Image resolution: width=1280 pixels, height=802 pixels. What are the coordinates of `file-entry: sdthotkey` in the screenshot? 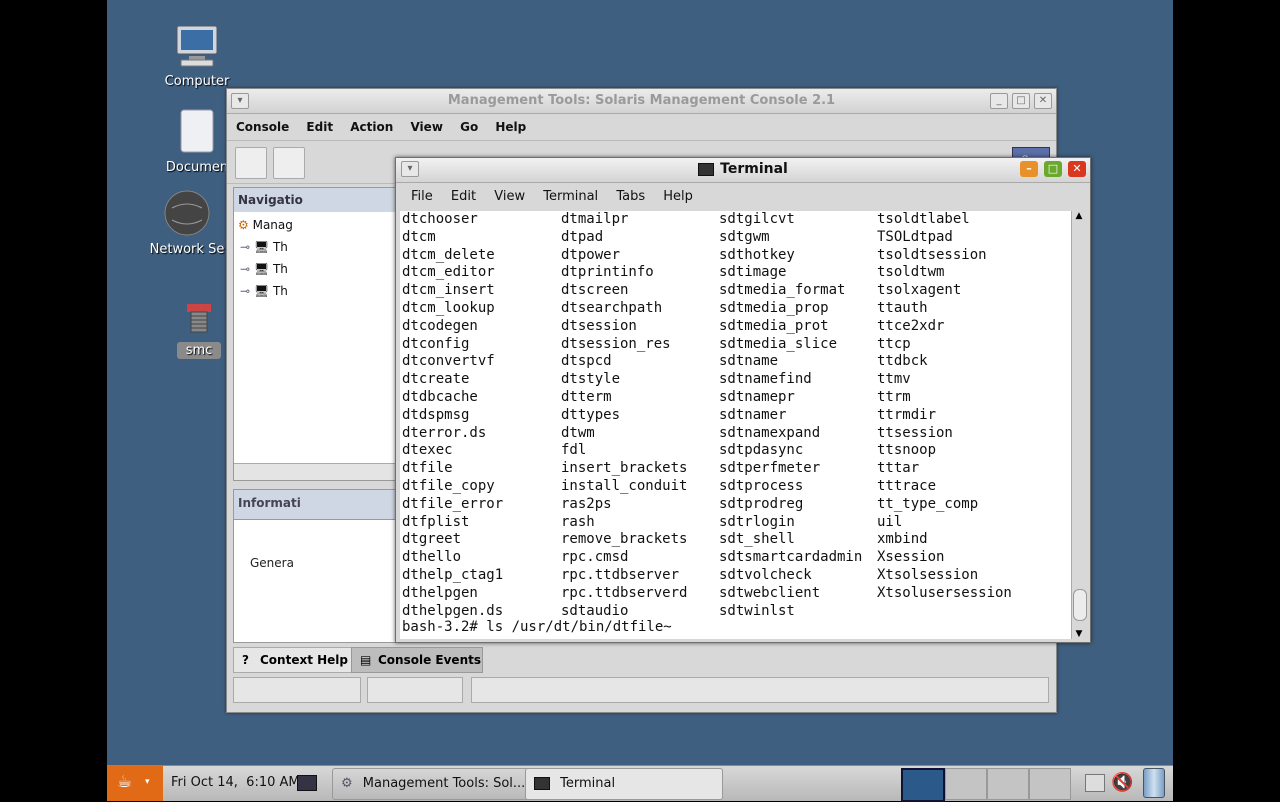 It's located at (757, 254).